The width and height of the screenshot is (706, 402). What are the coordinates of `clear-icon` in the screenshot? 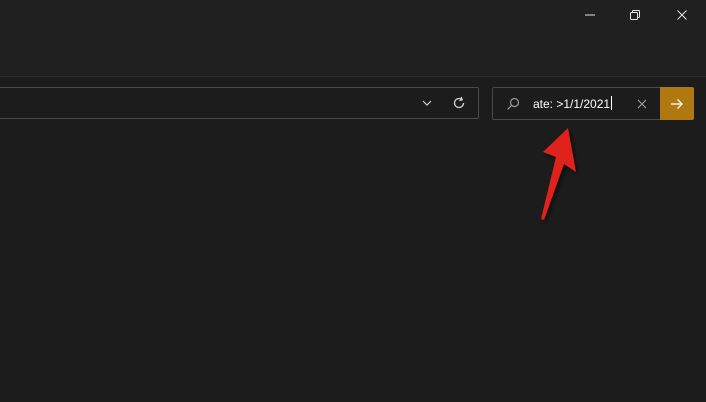 It's located at (642, 104).